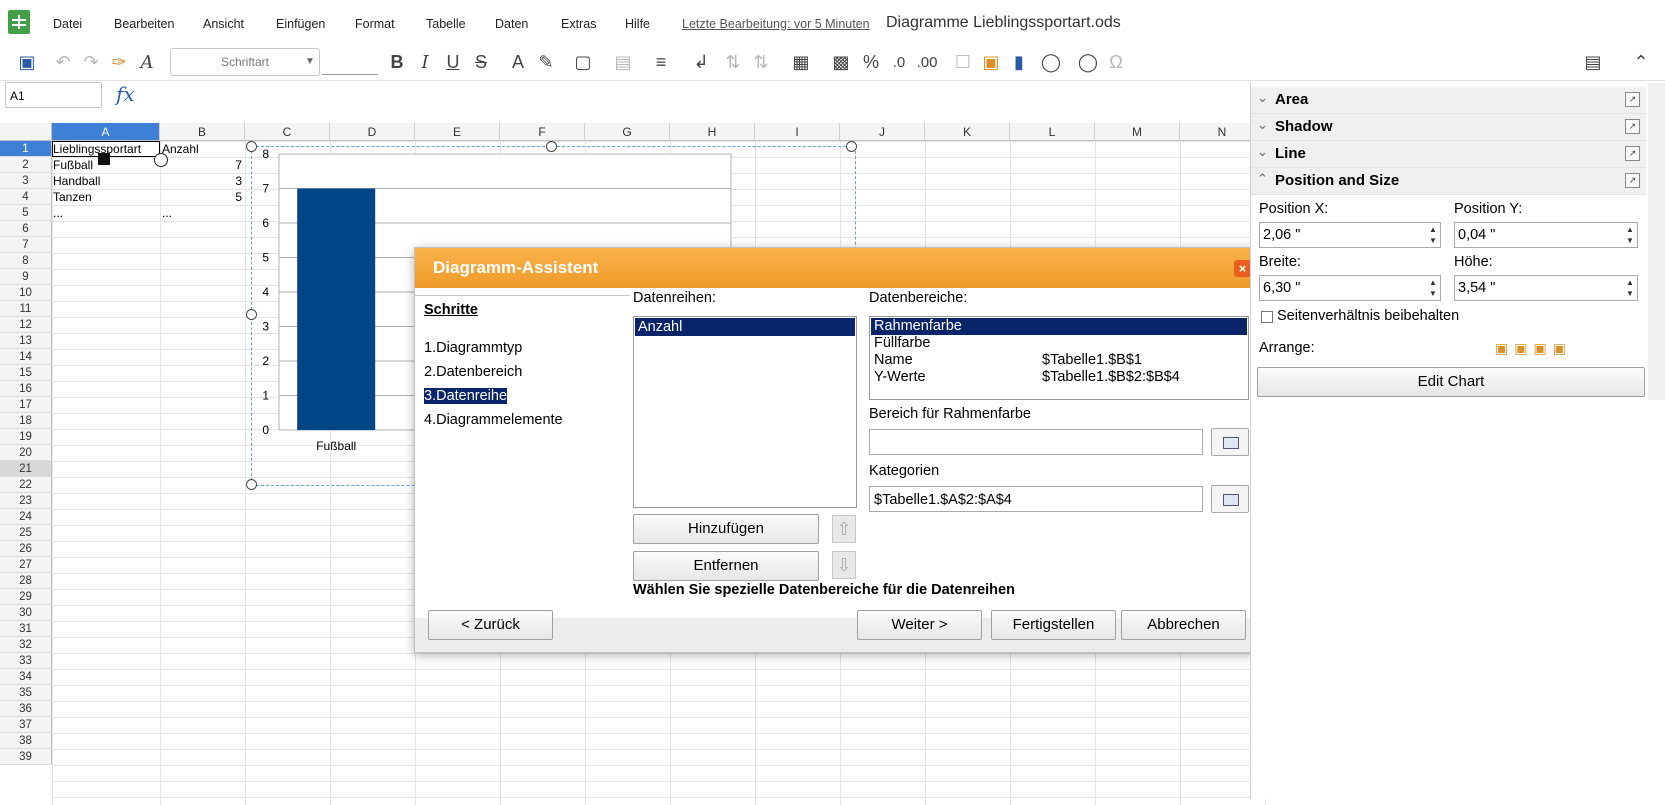 Image resolution: width=1665 pixels, height=805 pixels. What do you see at coordinates (745, 327) in the screenshot?
I see `series-list-item: Anzahl` at bounding box center [745, 327].